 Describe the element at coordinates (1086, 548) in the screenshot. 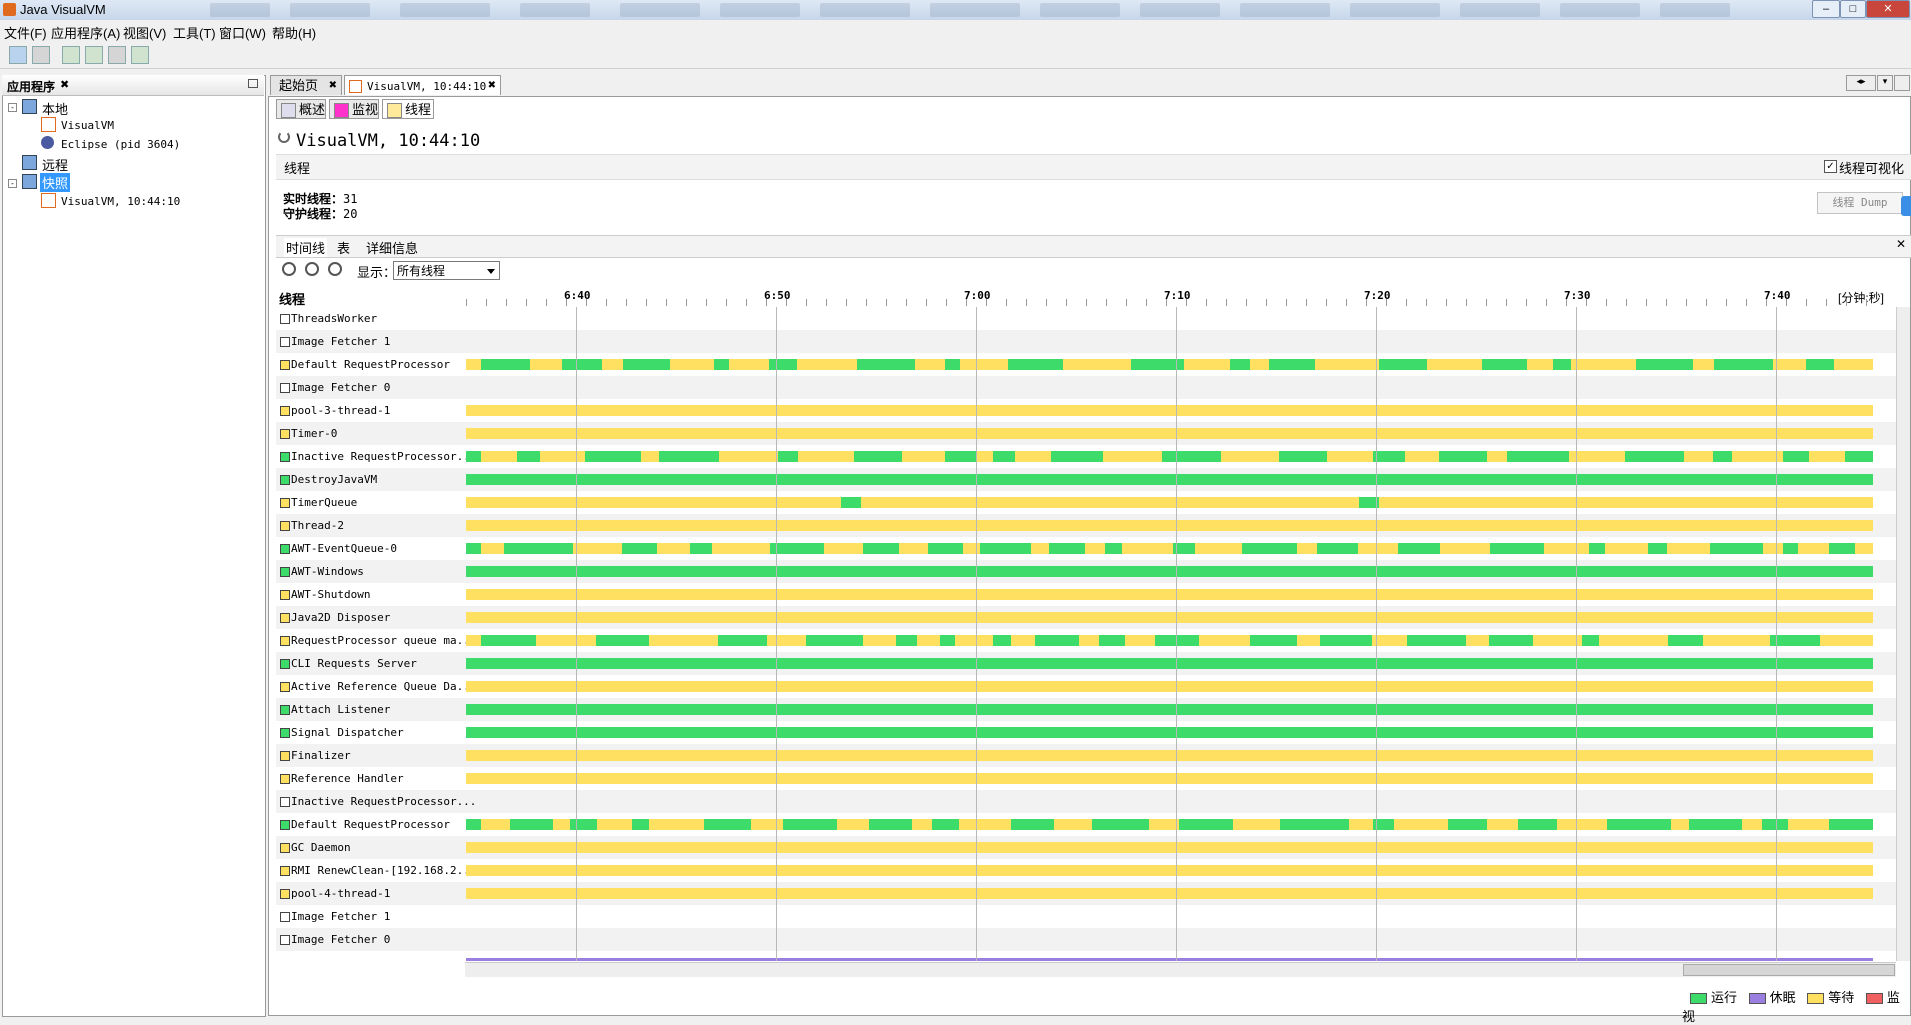

I see `thread-row: AWT-EventQueue-0` at that location.